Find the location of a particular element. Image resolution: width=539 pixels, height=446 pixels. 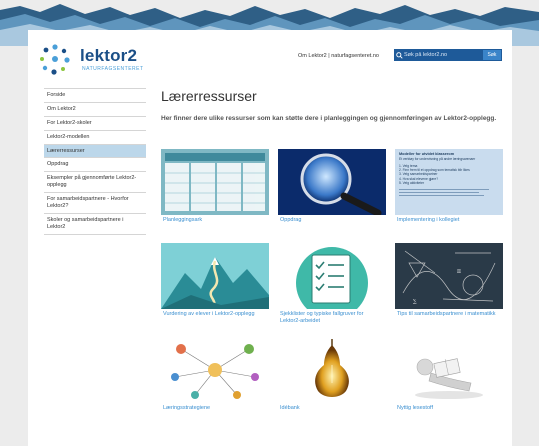

card-vurdering: Vurdering av elever i Lektor2-opplegg is located at coordinates (215, 284).